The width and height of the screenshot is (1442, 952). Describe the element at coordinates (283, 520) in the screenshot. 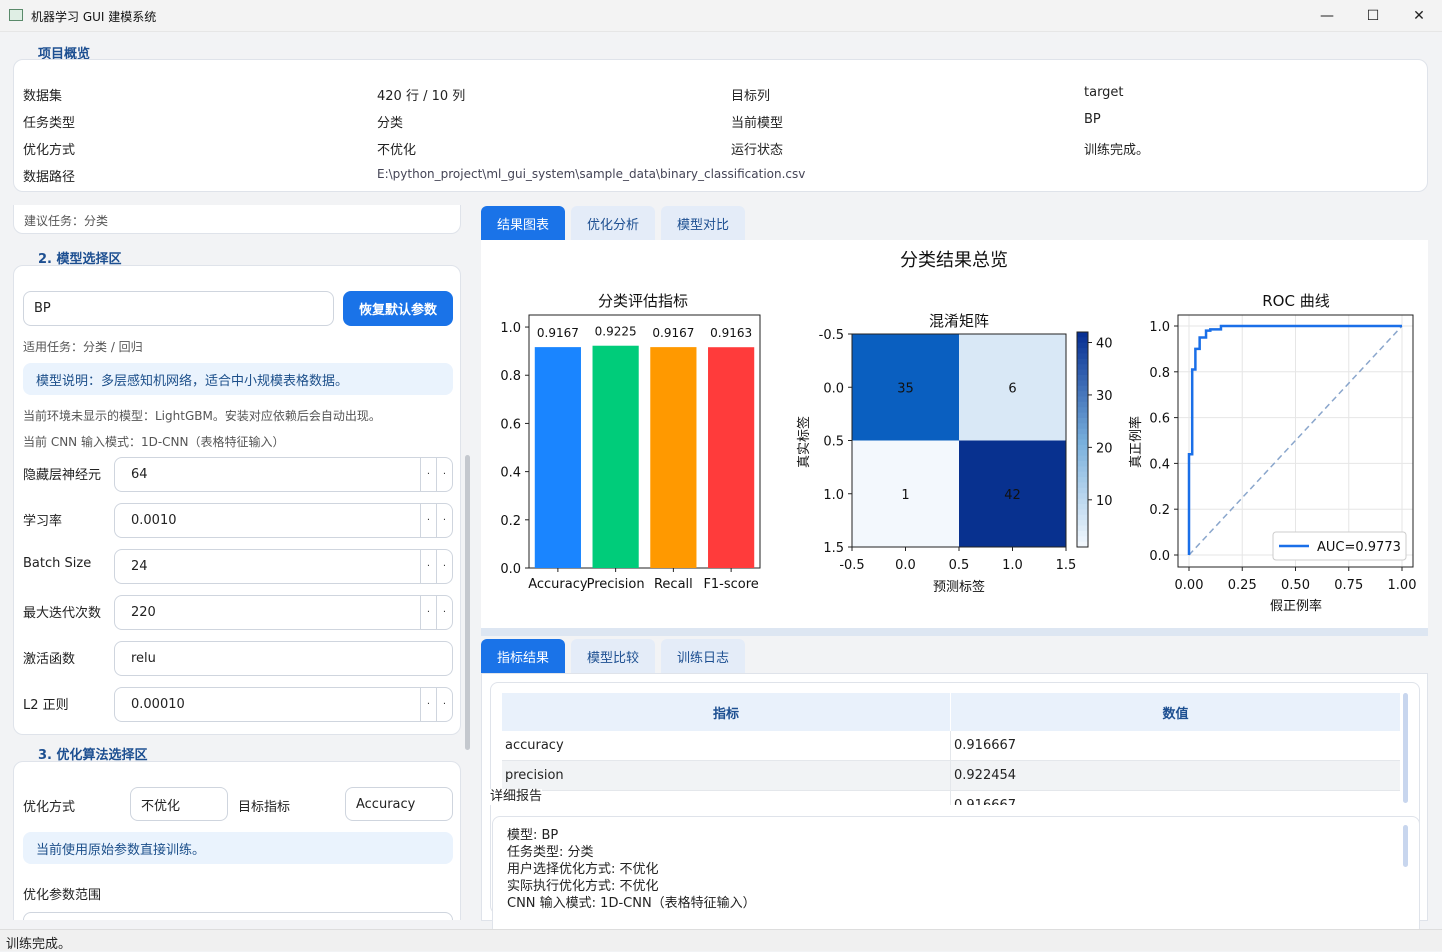

I see `param-input: 0.0010 · ·` at that location.